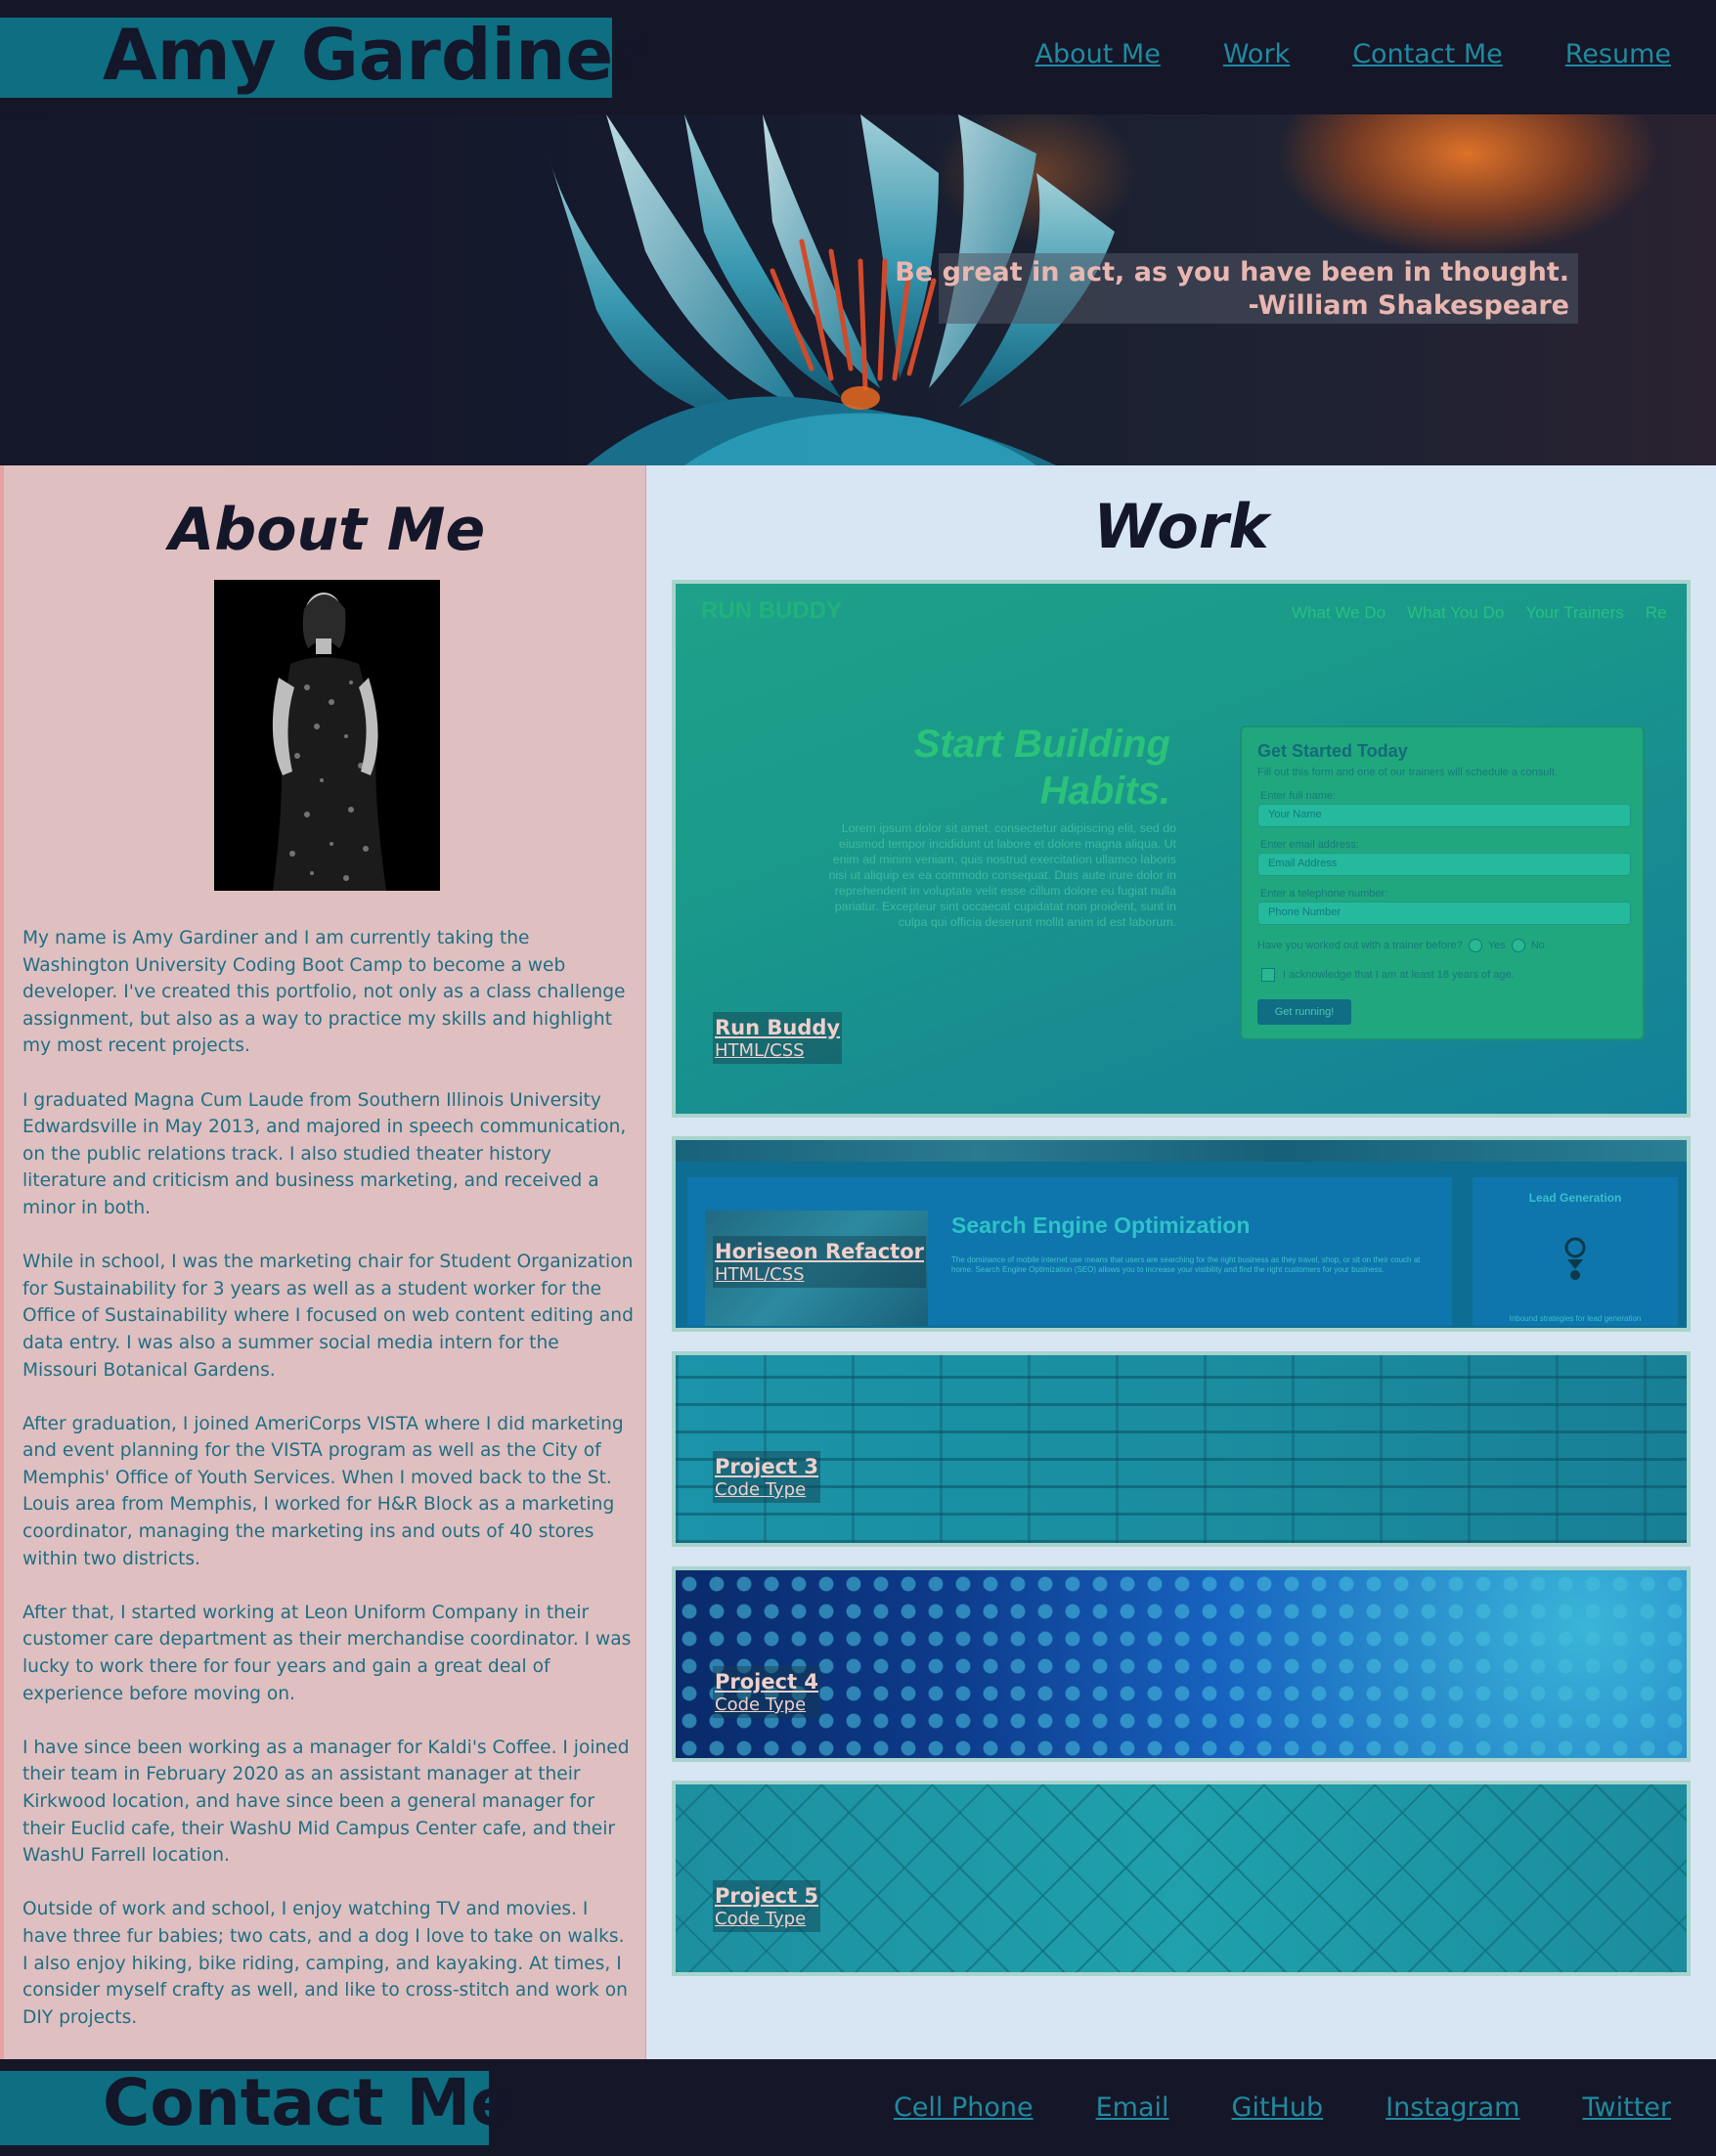 This screenshot has height=2156, width=1716. I want to click on rb-radio-no, so click(1518, 945).